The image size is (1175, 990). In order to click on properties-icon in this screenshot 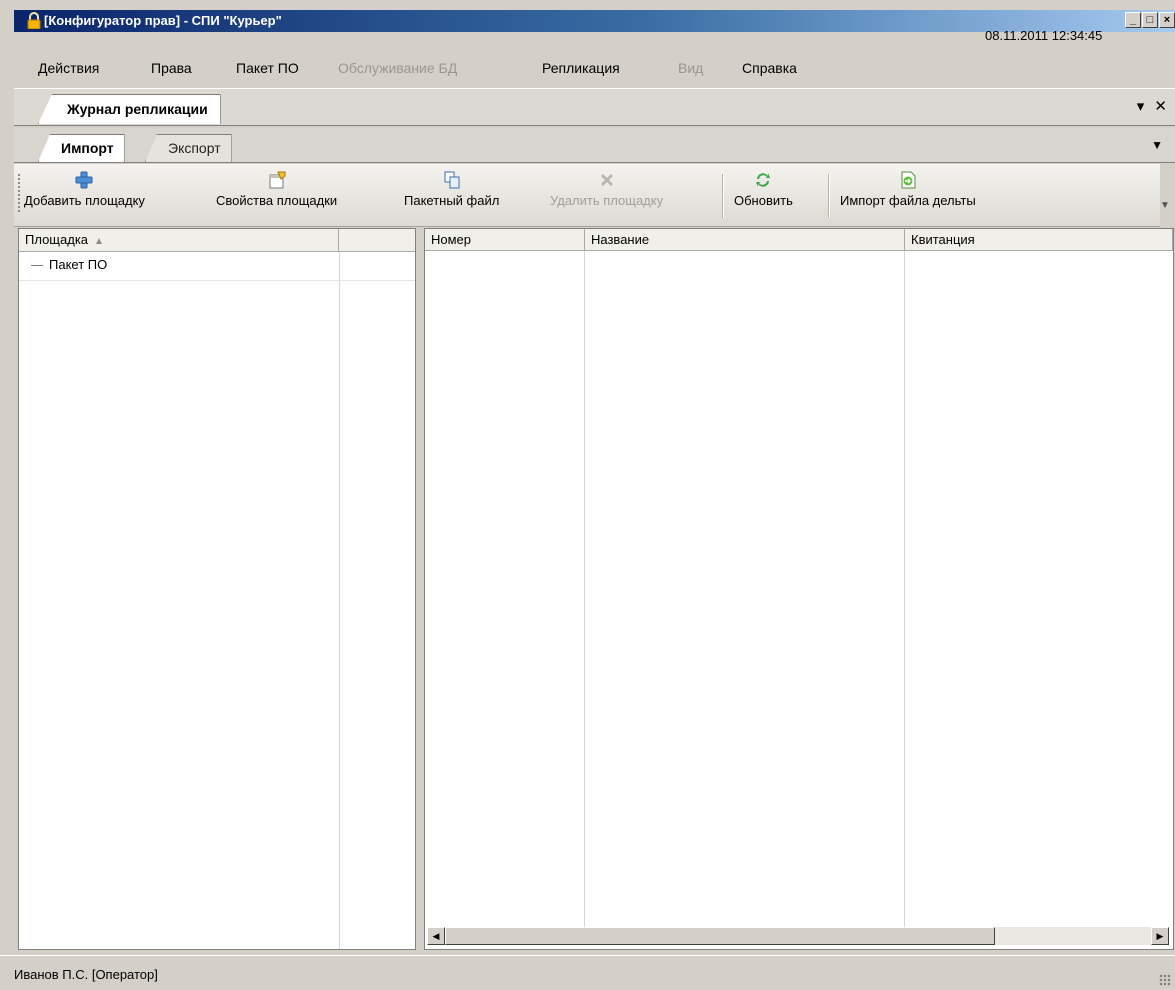, I will do `click(277, 180)`.